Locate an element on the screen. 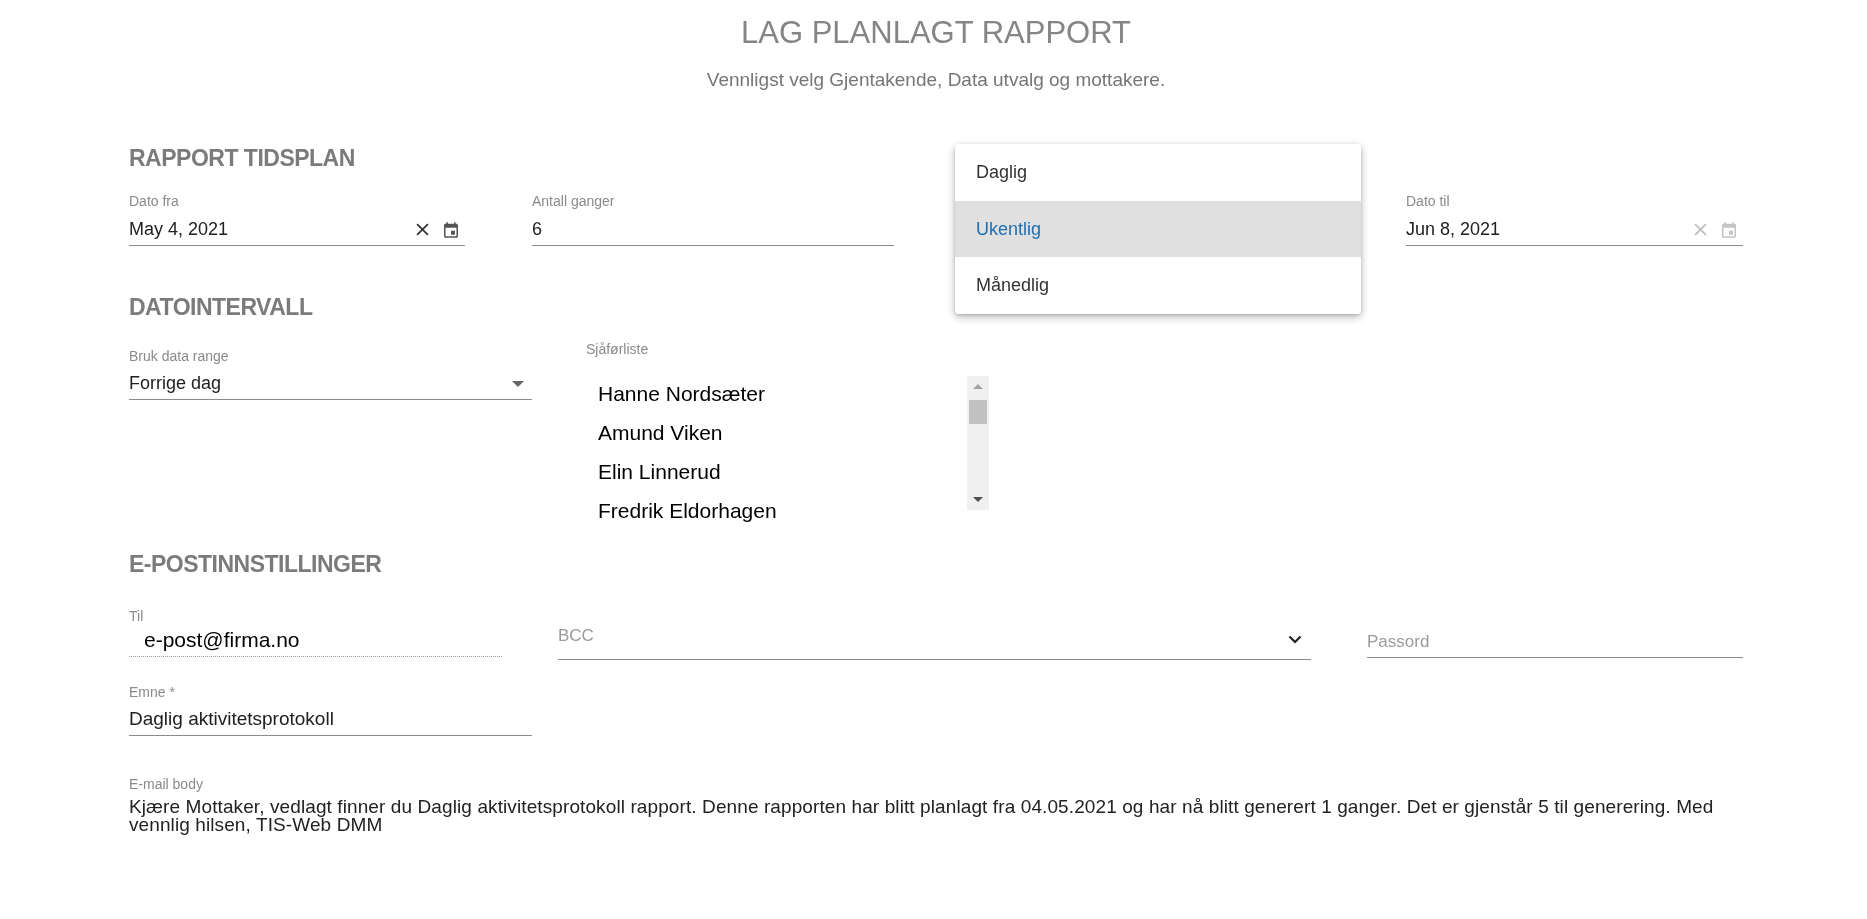  page-subtitle: Vennligst velg Gjentakende, Data utvalg og mottakere. is located at coordinates (936, 80).